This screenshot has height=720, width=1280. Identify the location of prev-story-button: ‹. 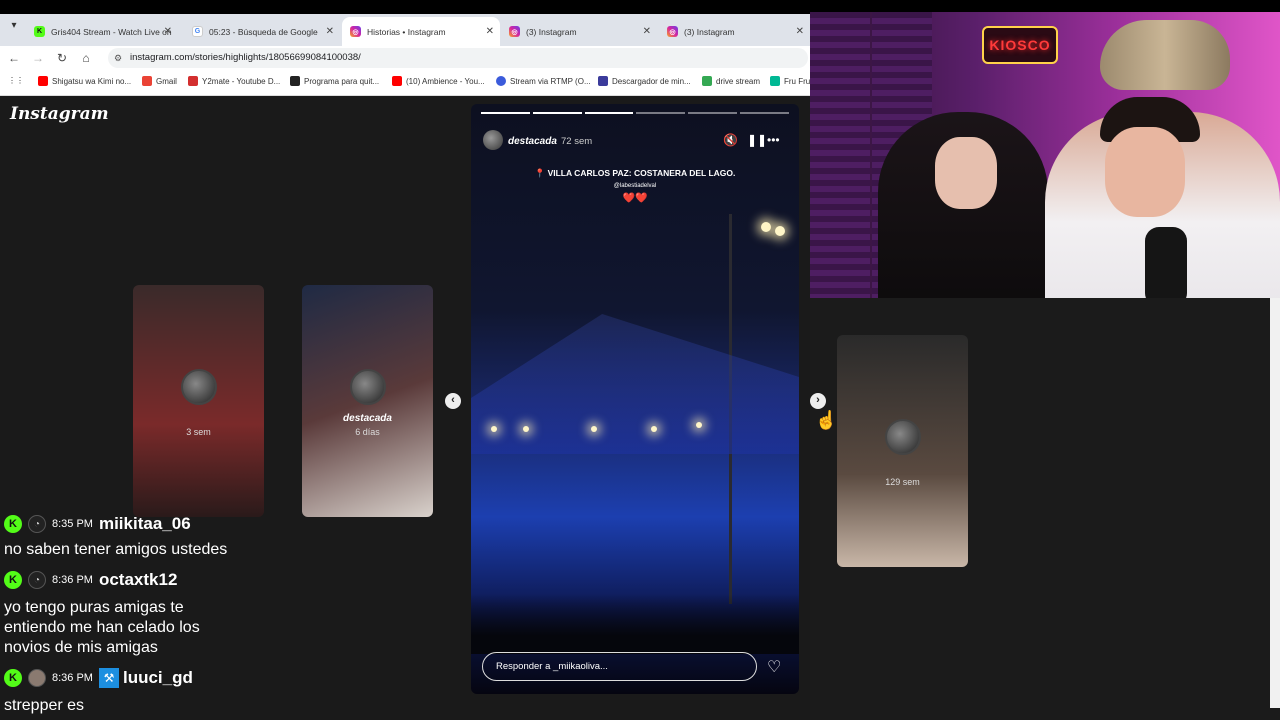
(453, 401).